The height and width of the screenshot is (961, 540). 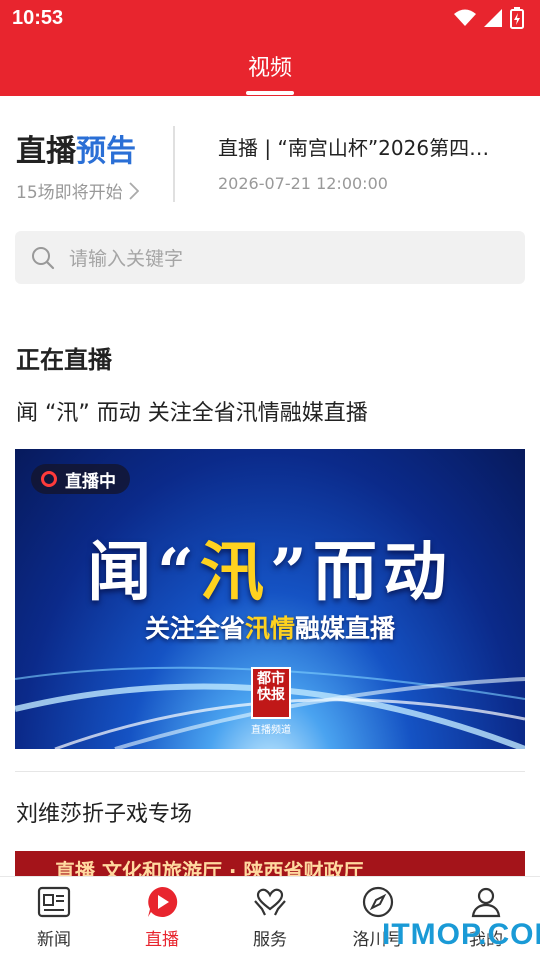 I want to click on banner-subtitle: 关注全省汛情融媒直播, so click(x=270, y=627).